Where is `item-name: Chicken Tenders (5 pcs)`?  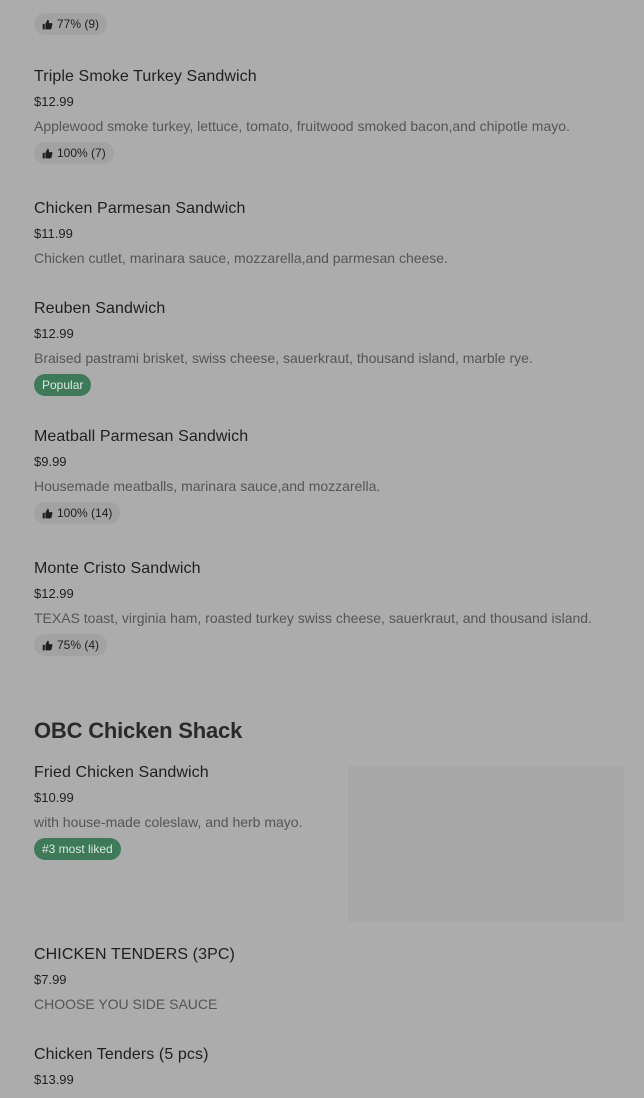
item-name: Chicken Tenders (5 pcs) is located at coordinates (121, 1054).